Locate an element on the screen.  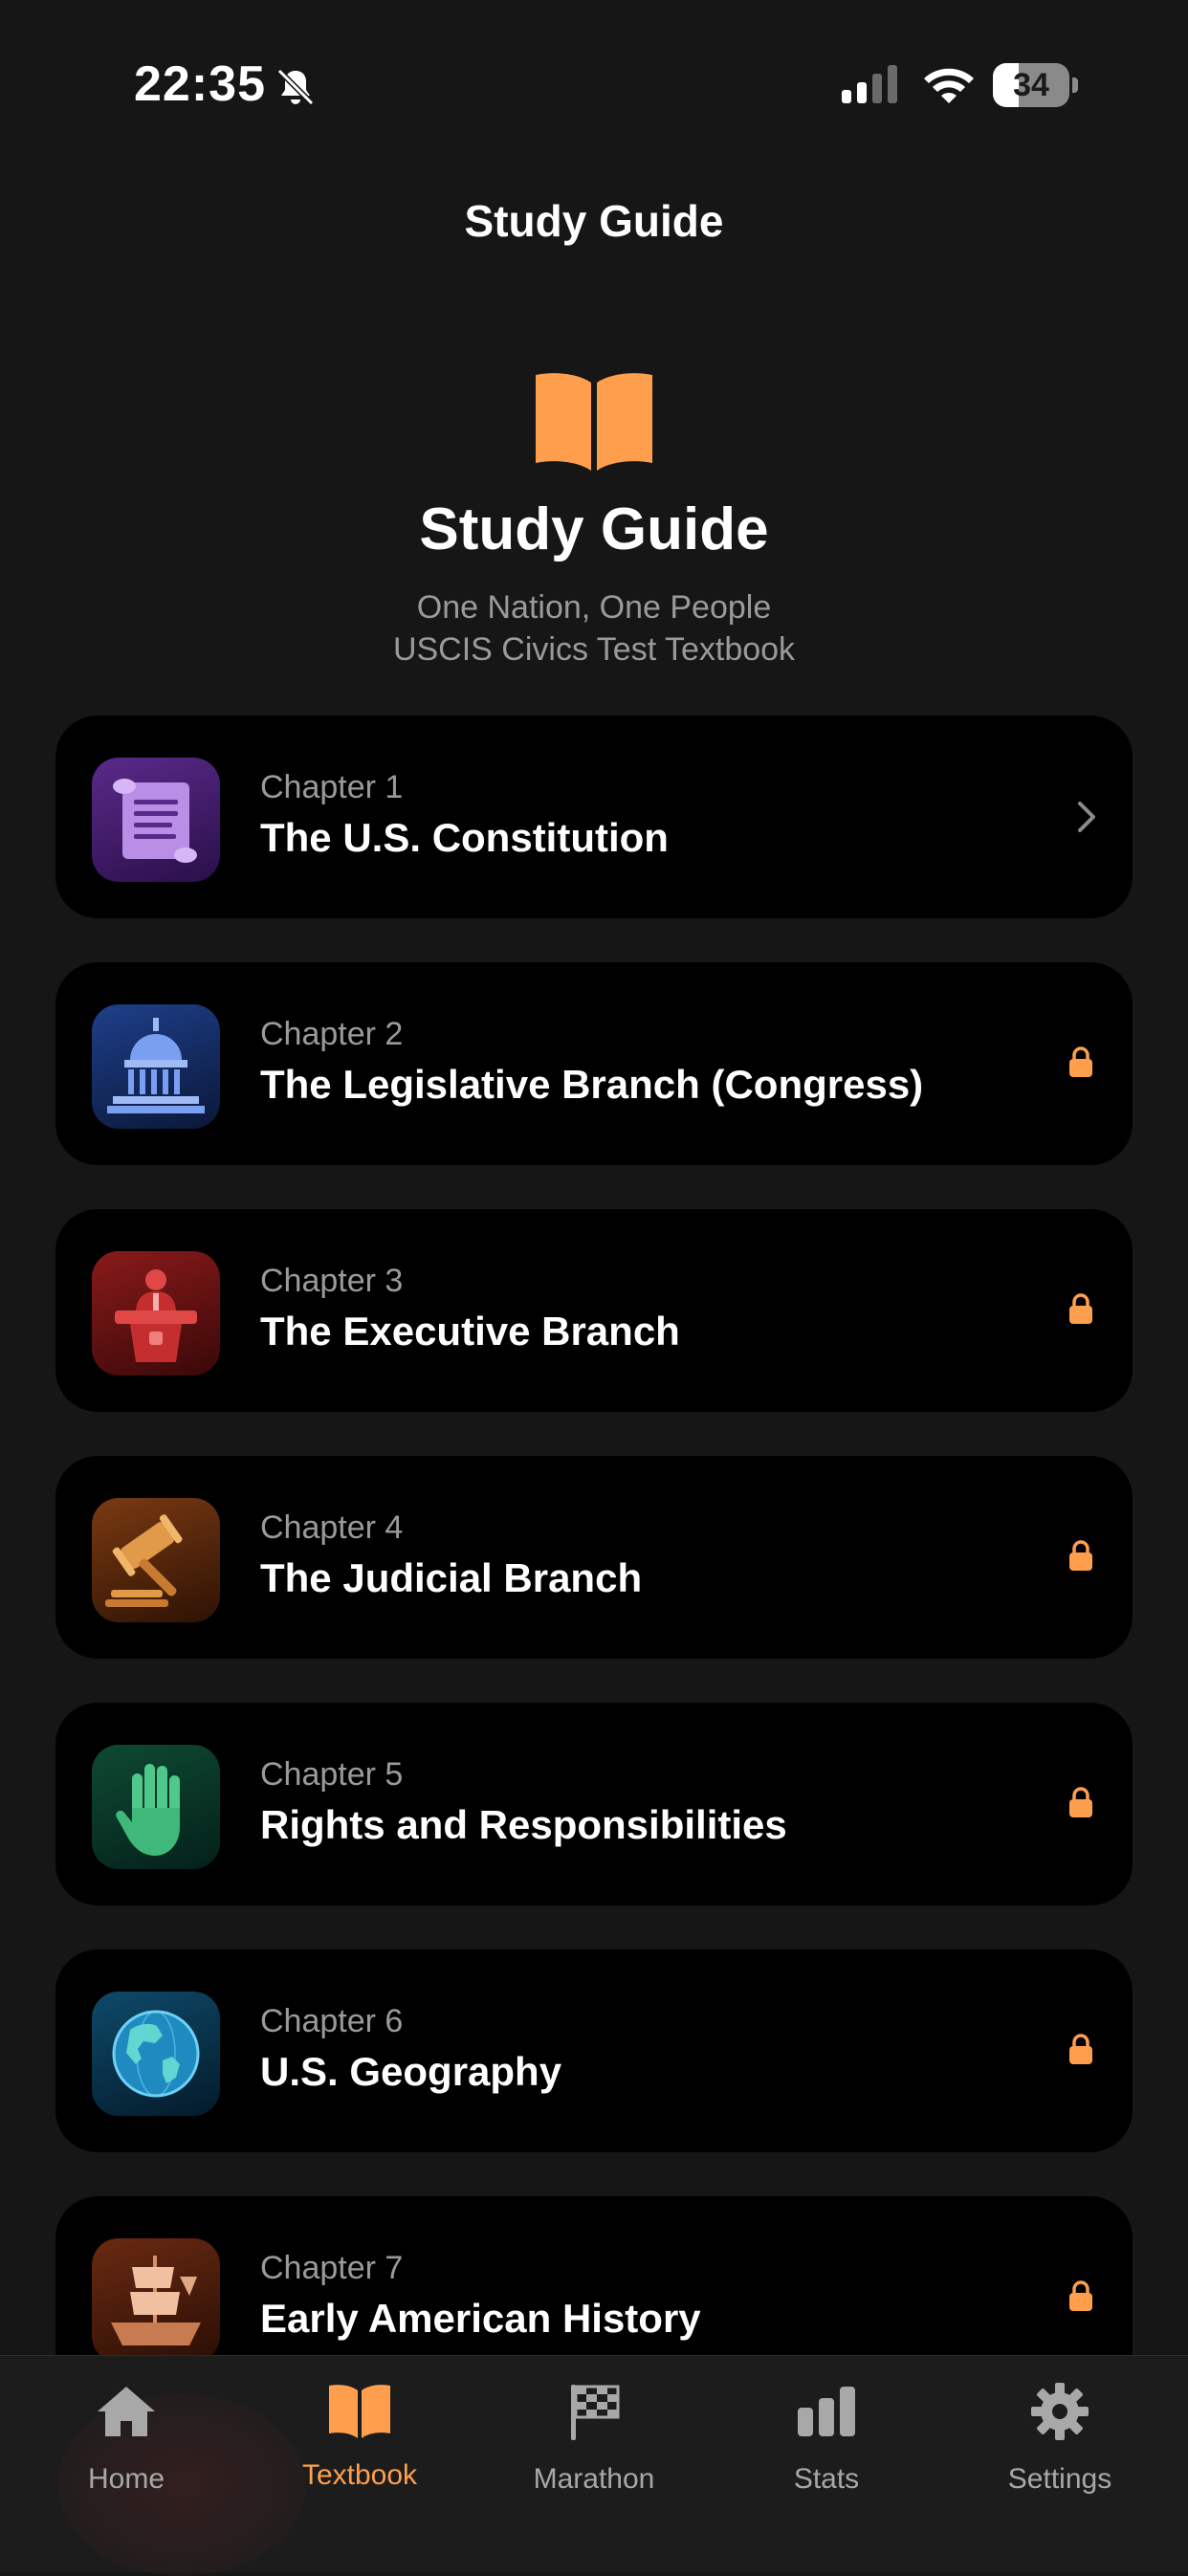
tab-stats: Stats is located at coordinates (826, 2464).